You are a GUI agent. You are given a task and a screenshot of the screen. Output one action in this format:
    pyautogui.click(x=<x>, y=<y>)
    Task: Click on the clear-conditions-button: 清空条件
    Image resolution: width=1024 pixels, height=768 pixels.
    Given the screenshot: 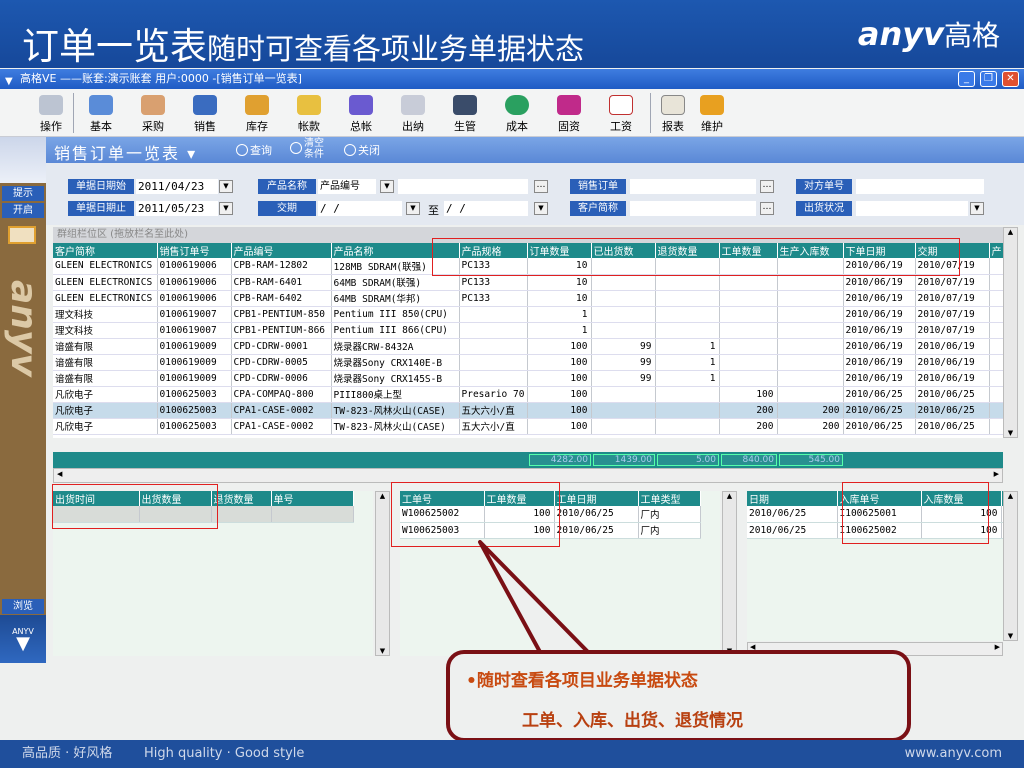 What is the action you would take?
    pyautogui.click(x=320, y=149)
    